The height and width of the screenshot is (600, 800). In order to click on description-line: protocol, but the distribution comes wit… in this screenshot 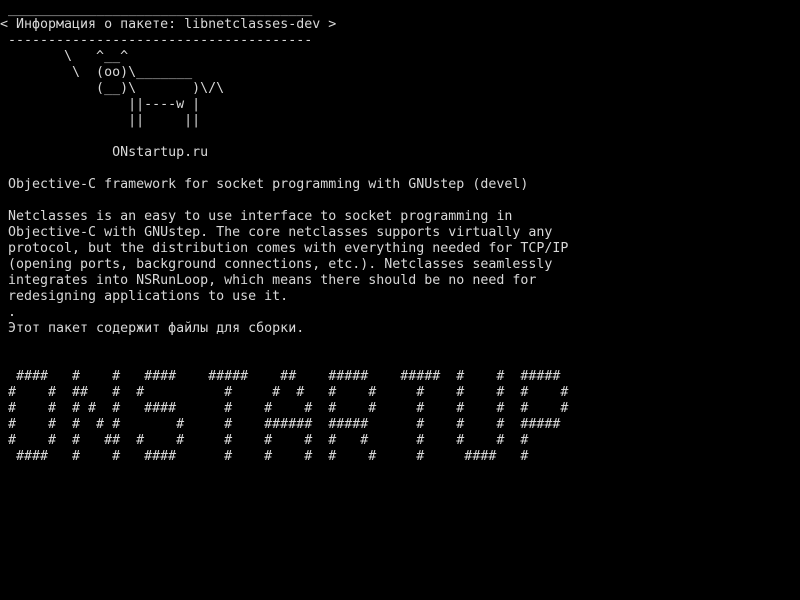, I will do `click(288, 248)`.